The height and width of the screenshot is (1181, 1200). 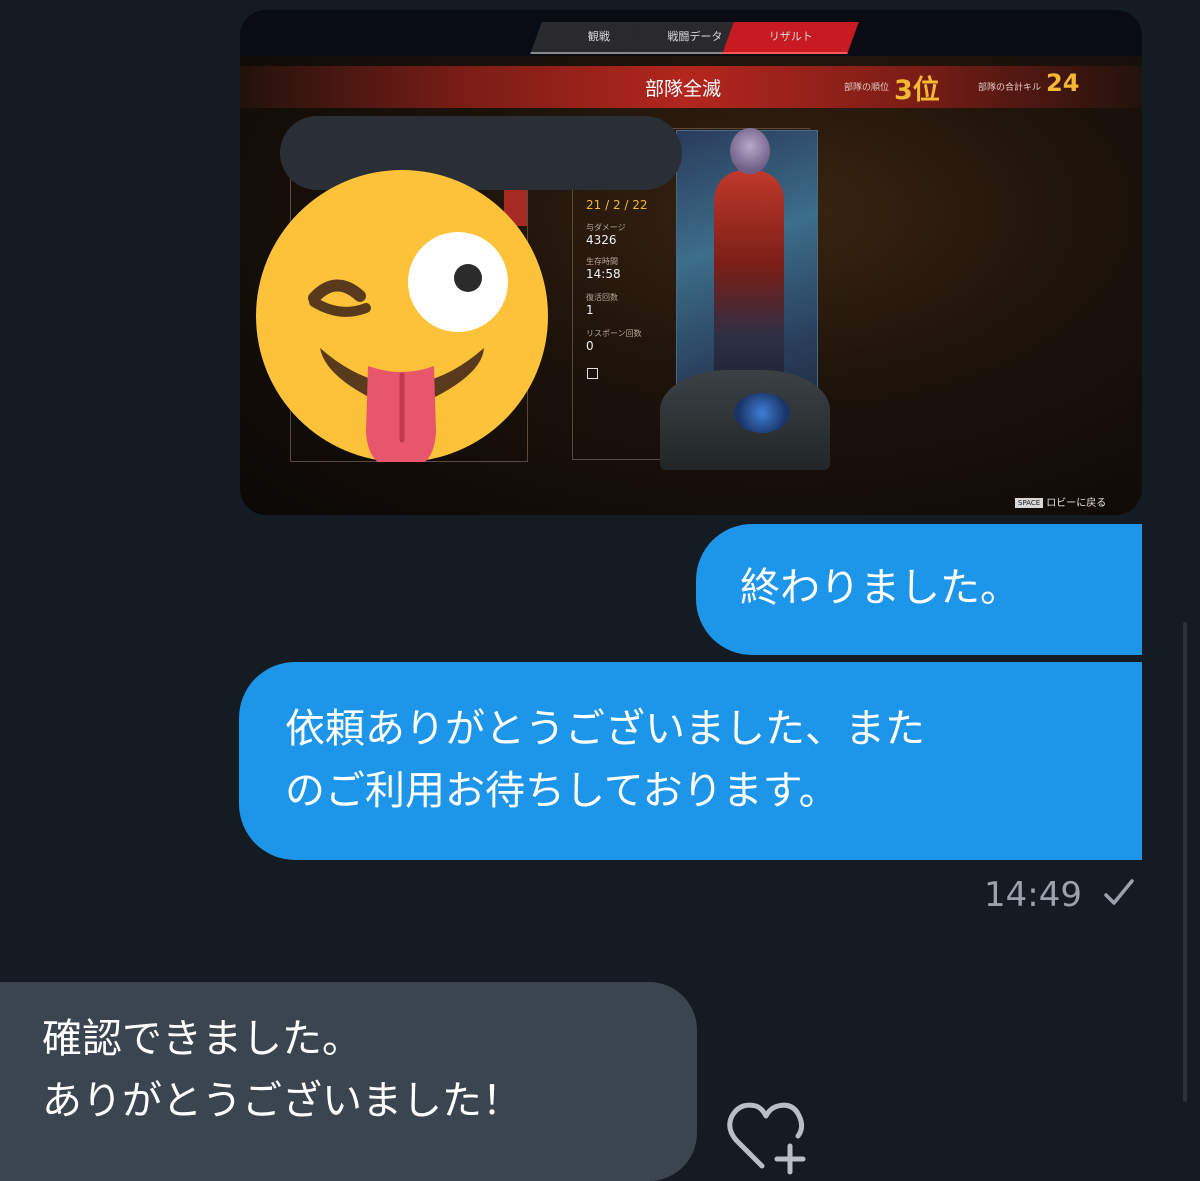 I want to click on damage-value: 4326, so click(x=601, y=240).